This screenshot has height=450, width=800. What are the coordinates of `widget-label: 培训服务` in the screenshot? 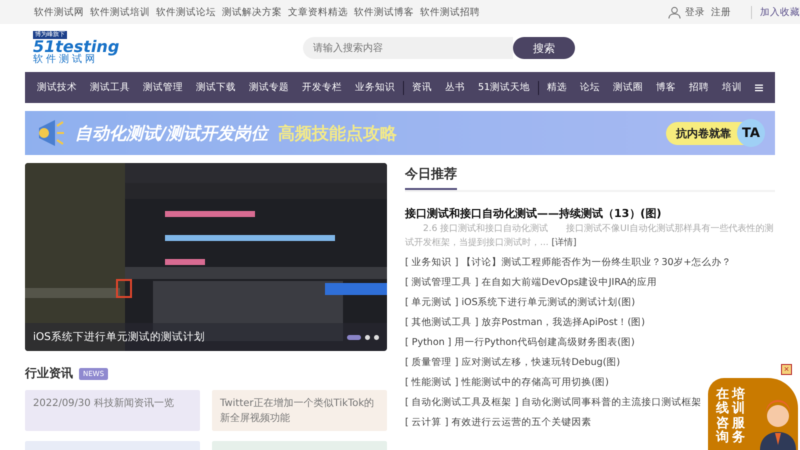 It's located at (739, 417).